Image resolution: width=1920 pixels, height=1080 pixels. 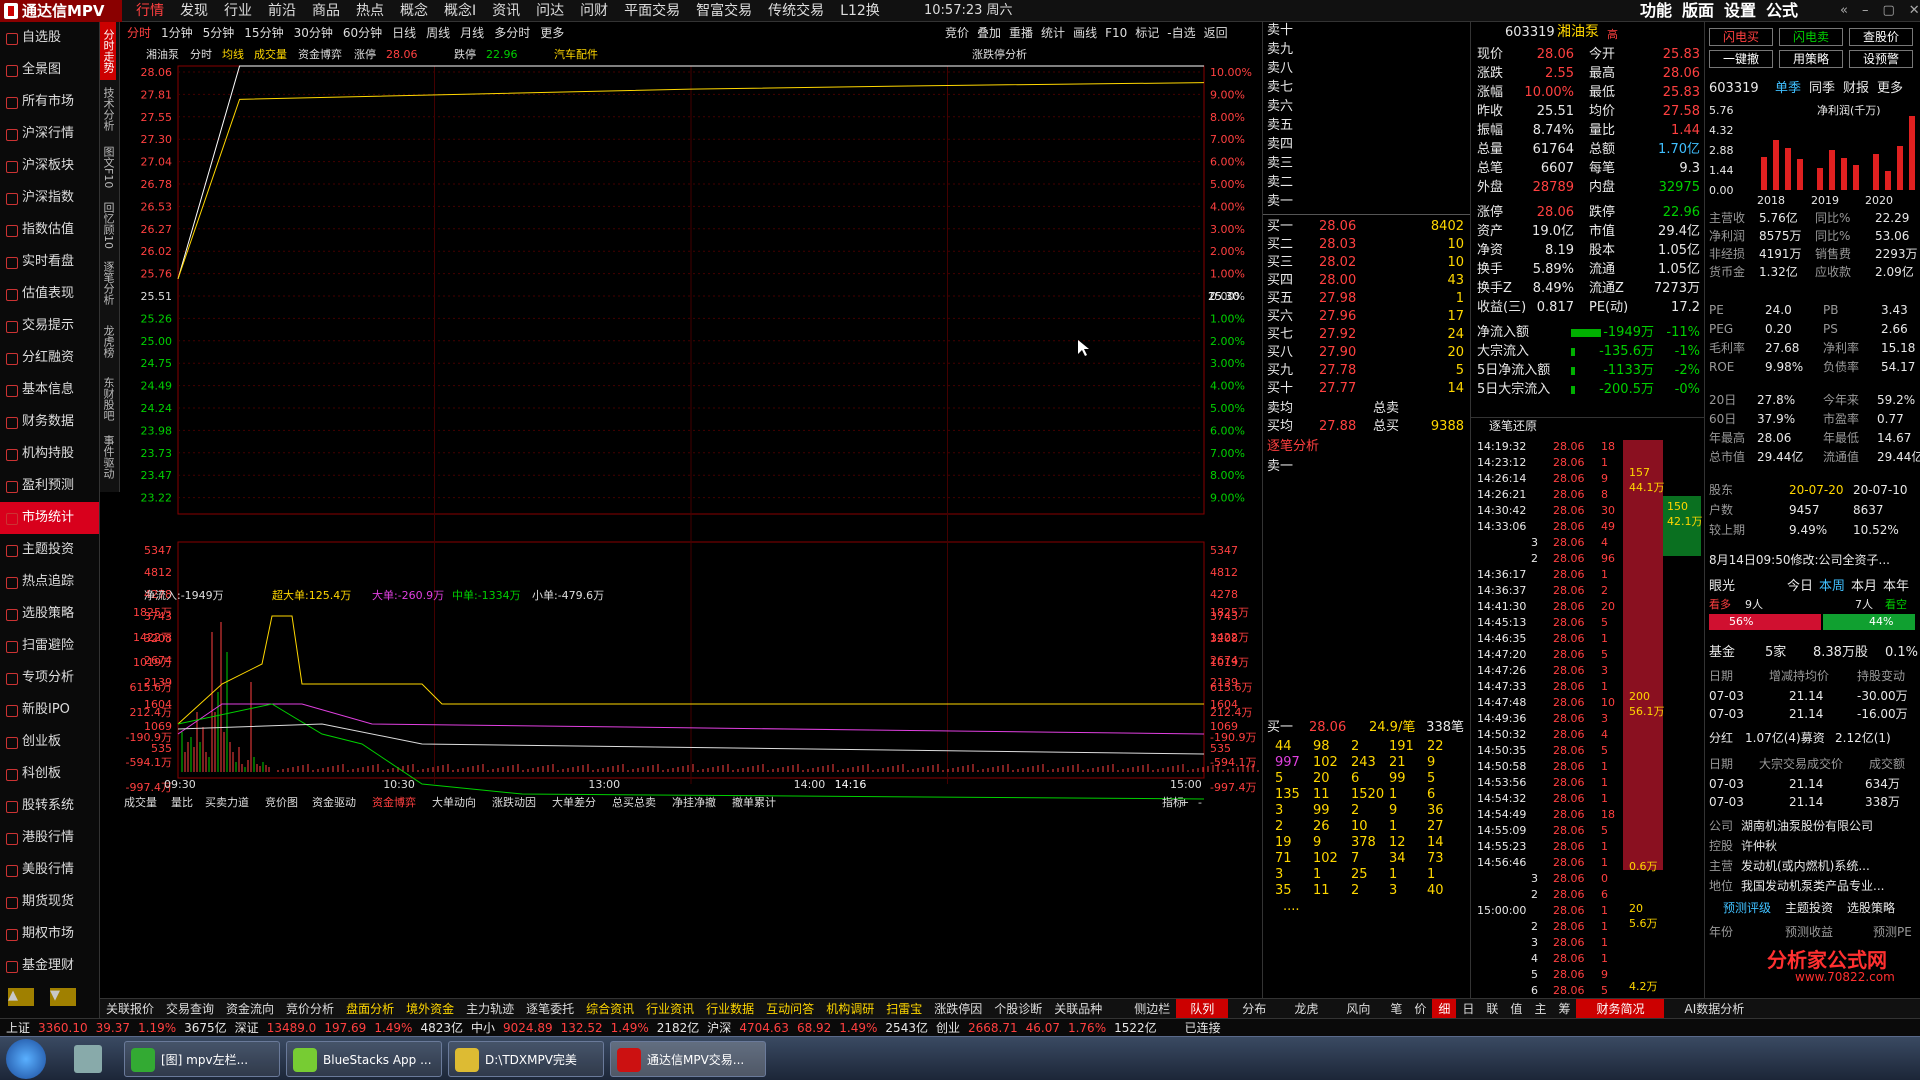 What do you see at coordinates (948, 1027) in the screenshot?
I see `index-name: 创业` at bounding box center [948, 1027].